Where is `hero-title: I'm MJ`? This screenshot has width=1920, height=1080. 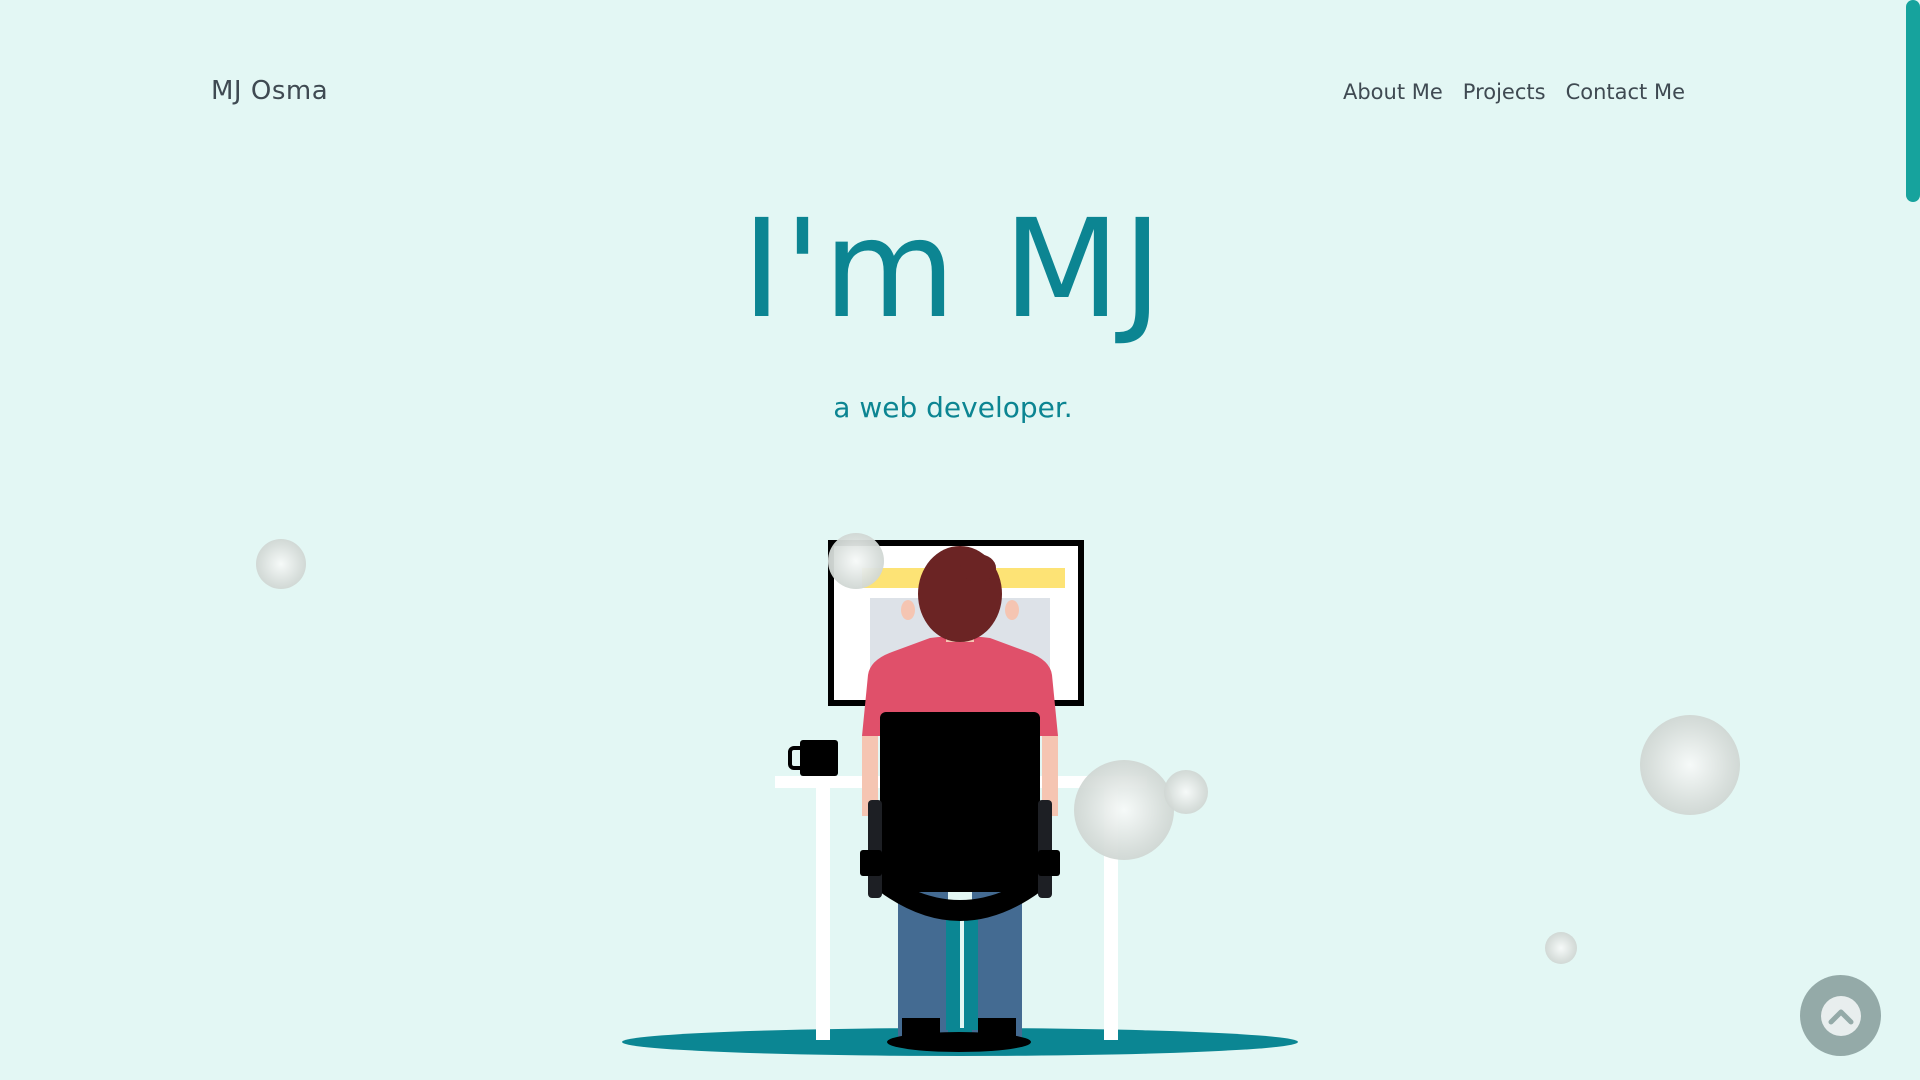
hero-title: I'm MJ is located at coordinates (953, 270).